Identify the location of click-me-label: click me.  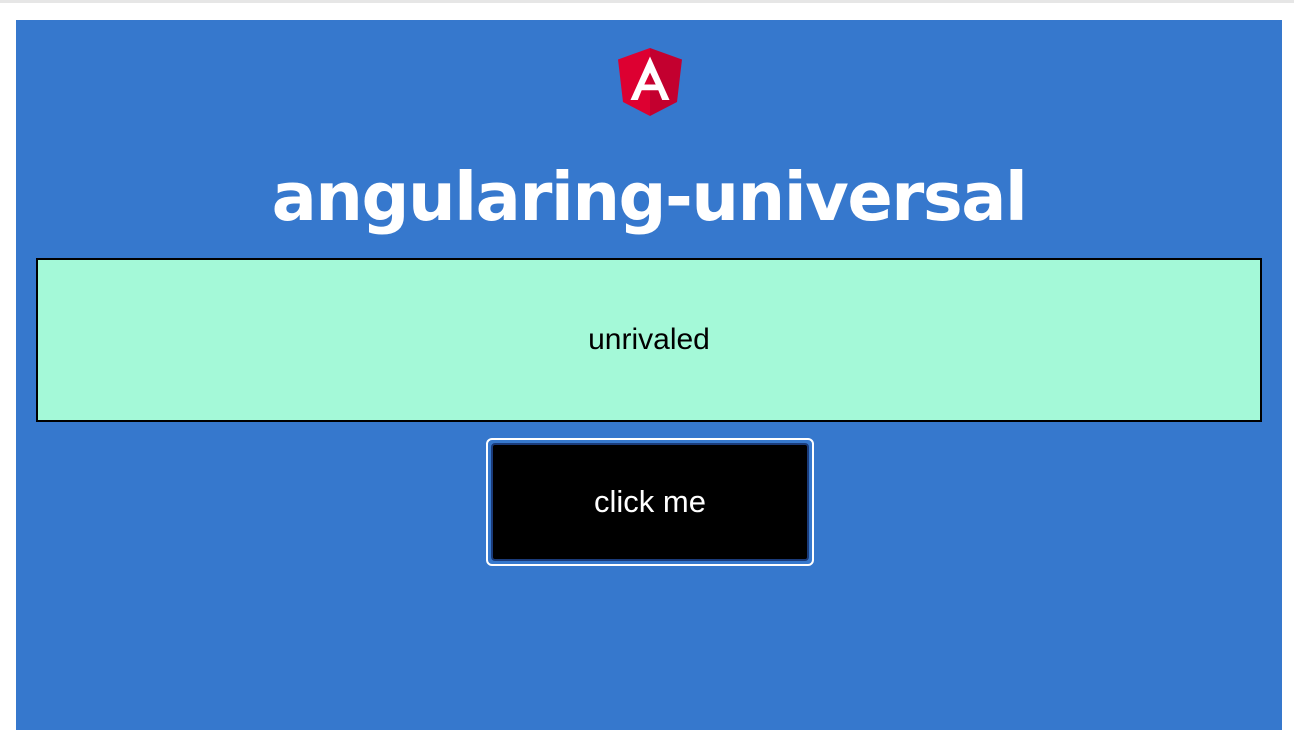
(650, 501).